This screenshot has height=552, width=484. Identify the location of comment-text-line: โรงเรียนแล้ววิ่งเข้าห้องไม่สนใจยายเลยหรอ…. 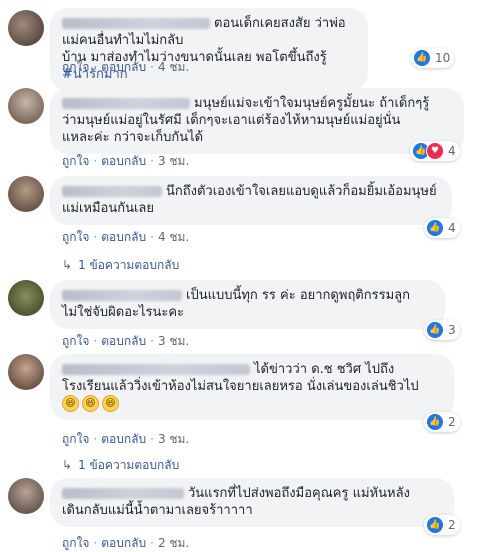
(240, 386).